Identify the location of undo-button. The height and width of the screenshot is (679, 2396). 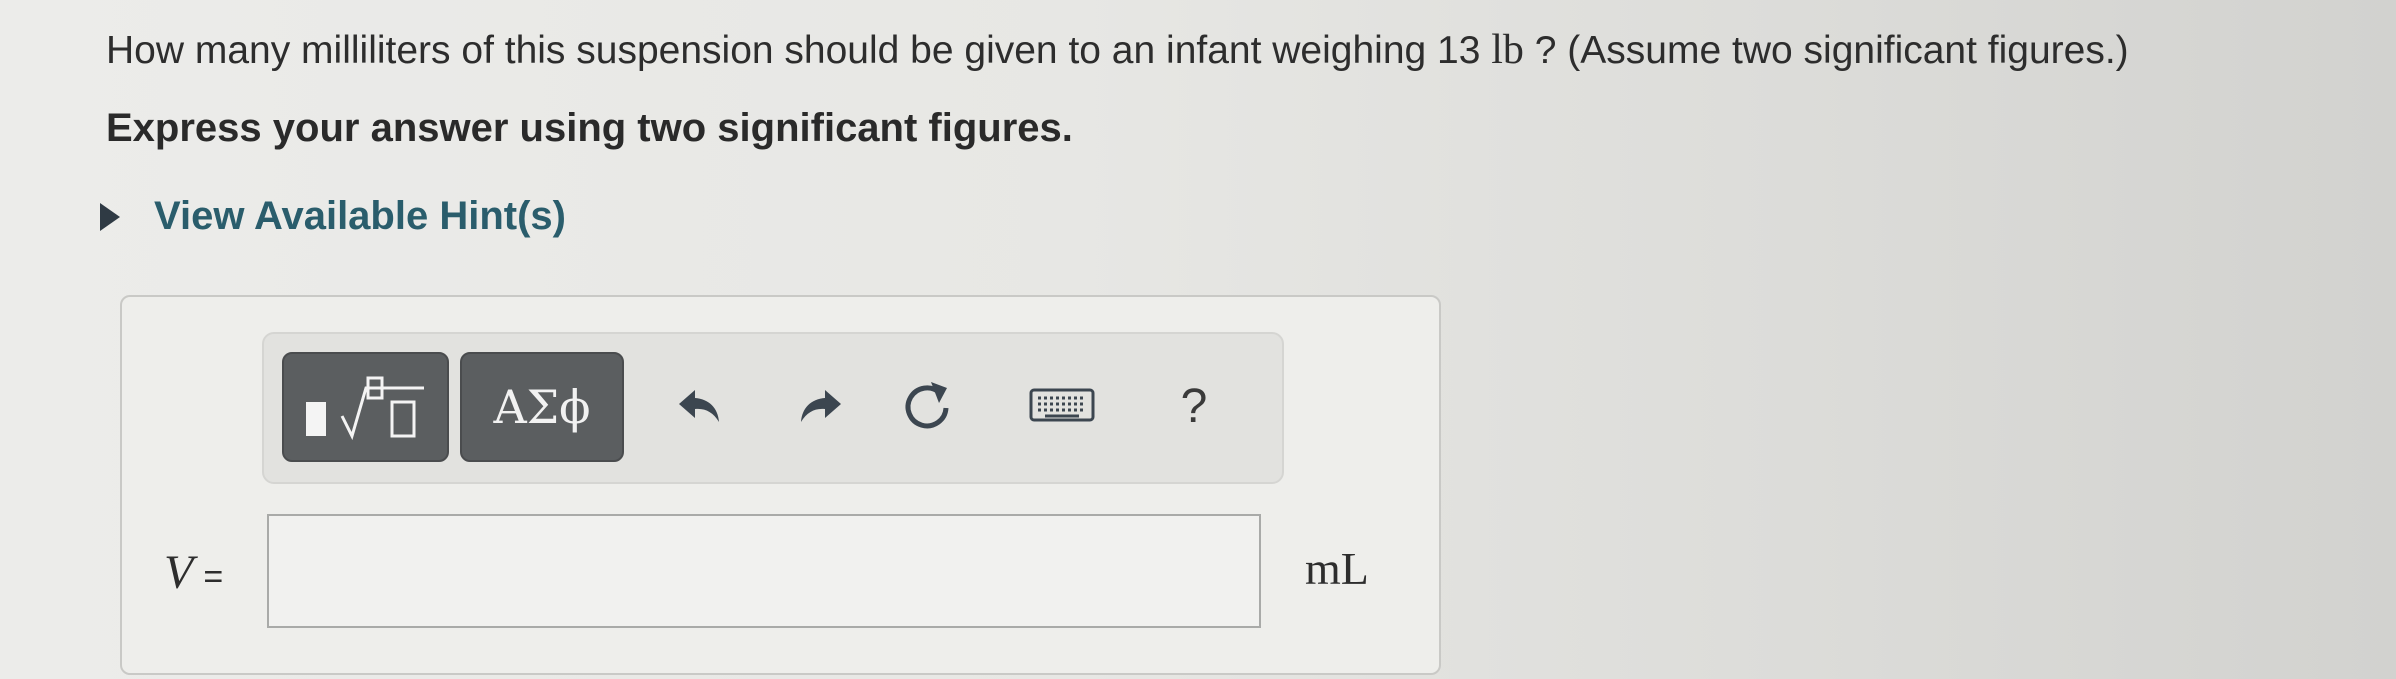
(701, 406).